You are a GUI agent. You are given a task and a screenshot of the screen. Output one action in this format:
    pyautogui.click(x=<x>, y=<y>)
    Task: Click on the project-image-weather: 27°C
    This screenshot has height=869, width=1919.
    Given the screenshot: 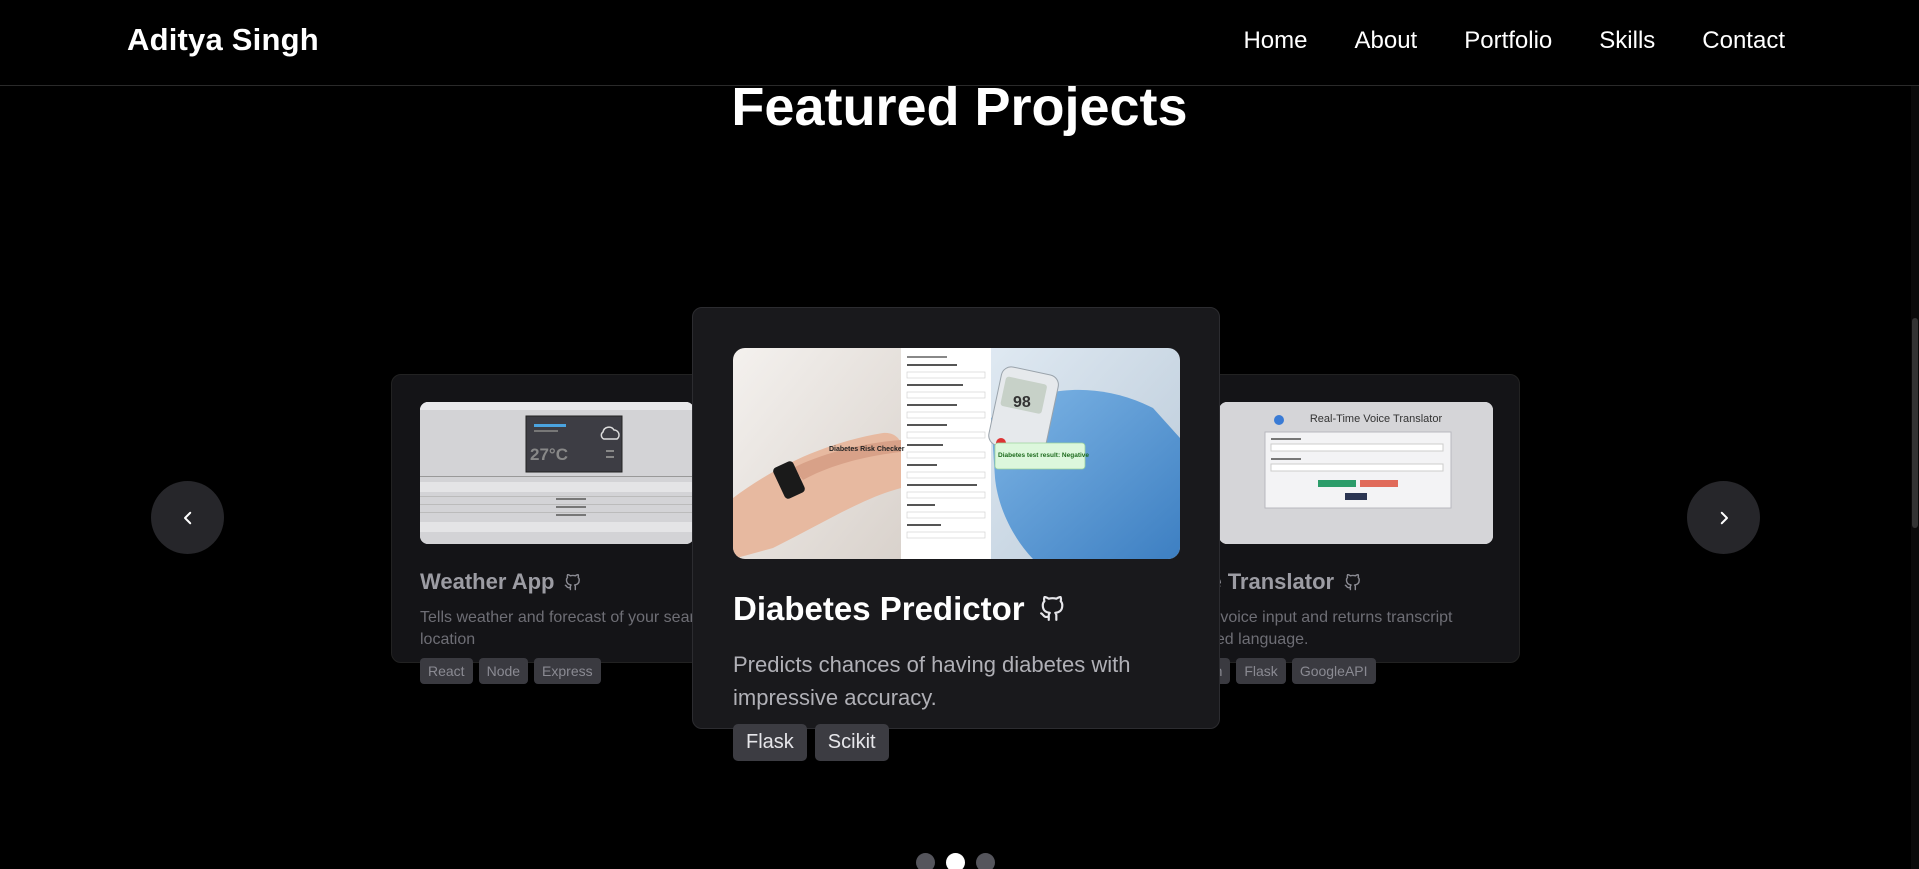 What is the action you would take?
    pyautogui.click(x=557, y=473)
    